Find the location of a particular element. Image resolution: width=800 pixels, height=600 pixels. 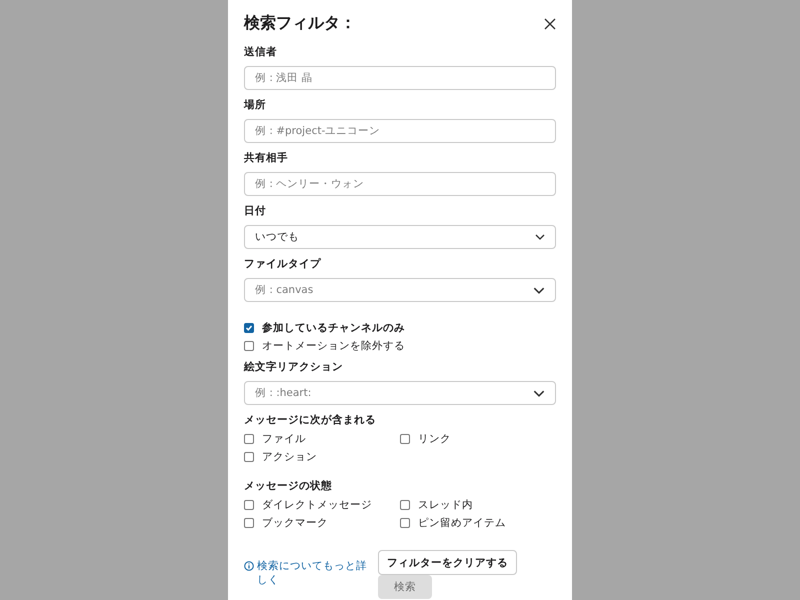

section-title: メッセージに次が含まれる is located at coordinates (310, 420).